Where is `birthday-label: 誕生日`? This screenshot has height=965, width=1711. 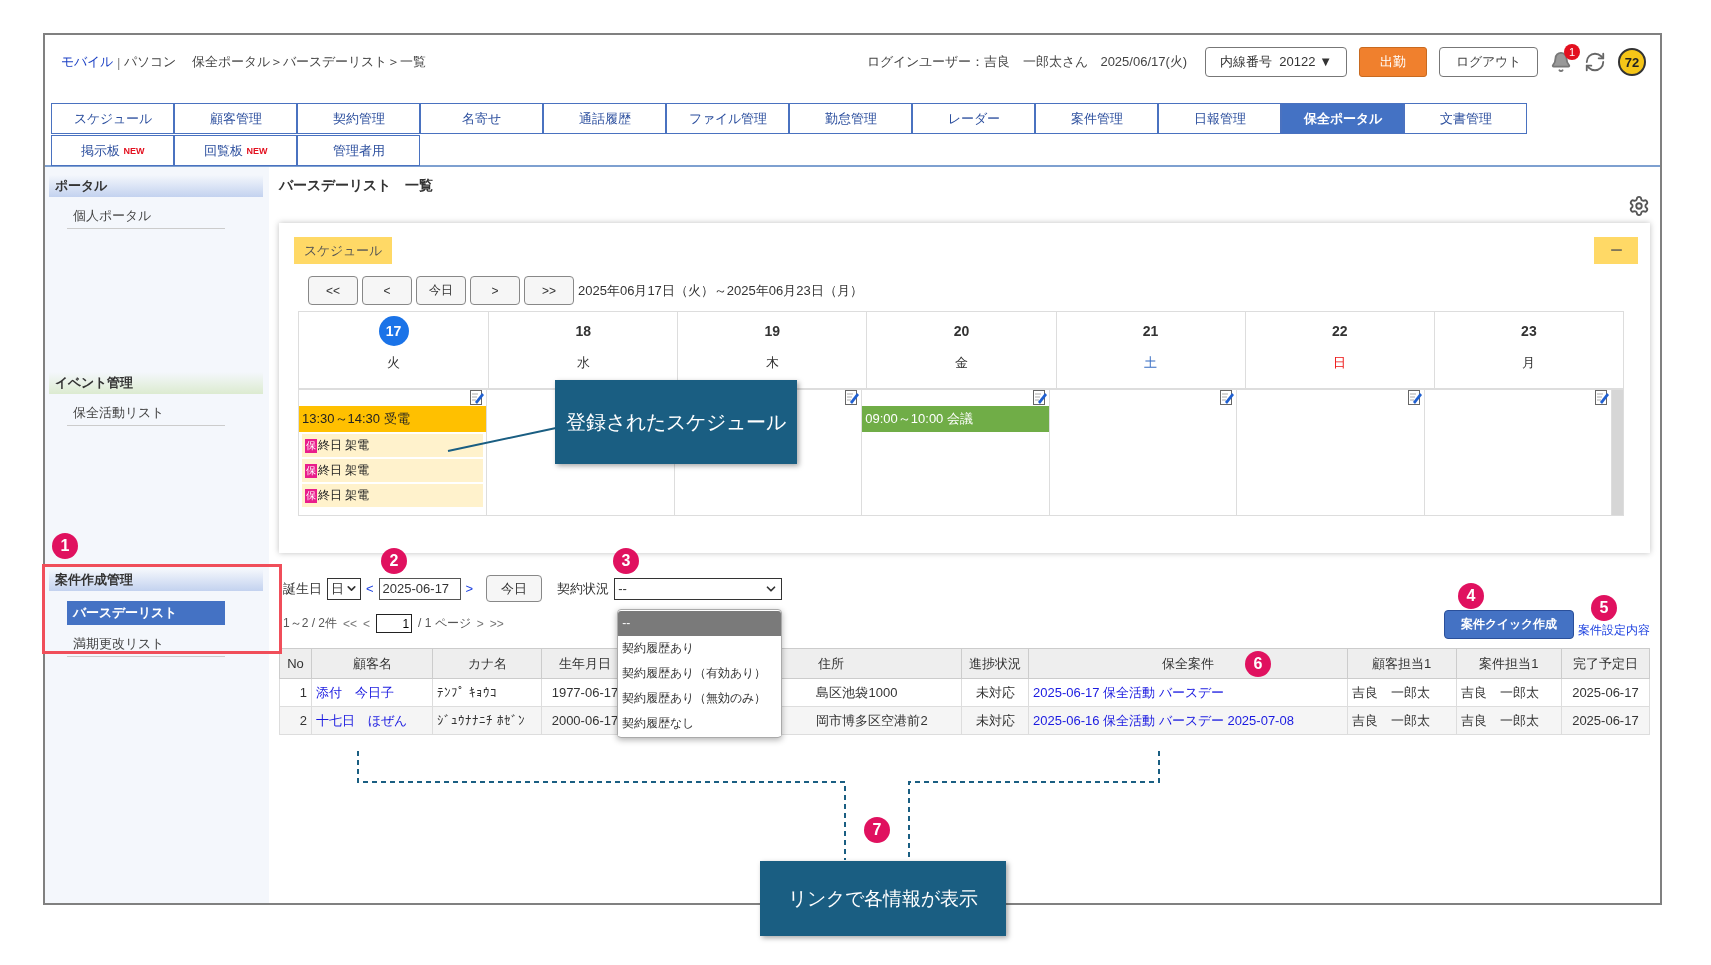
birthday-label: 誕生日 is located at coordinates (302, 588).